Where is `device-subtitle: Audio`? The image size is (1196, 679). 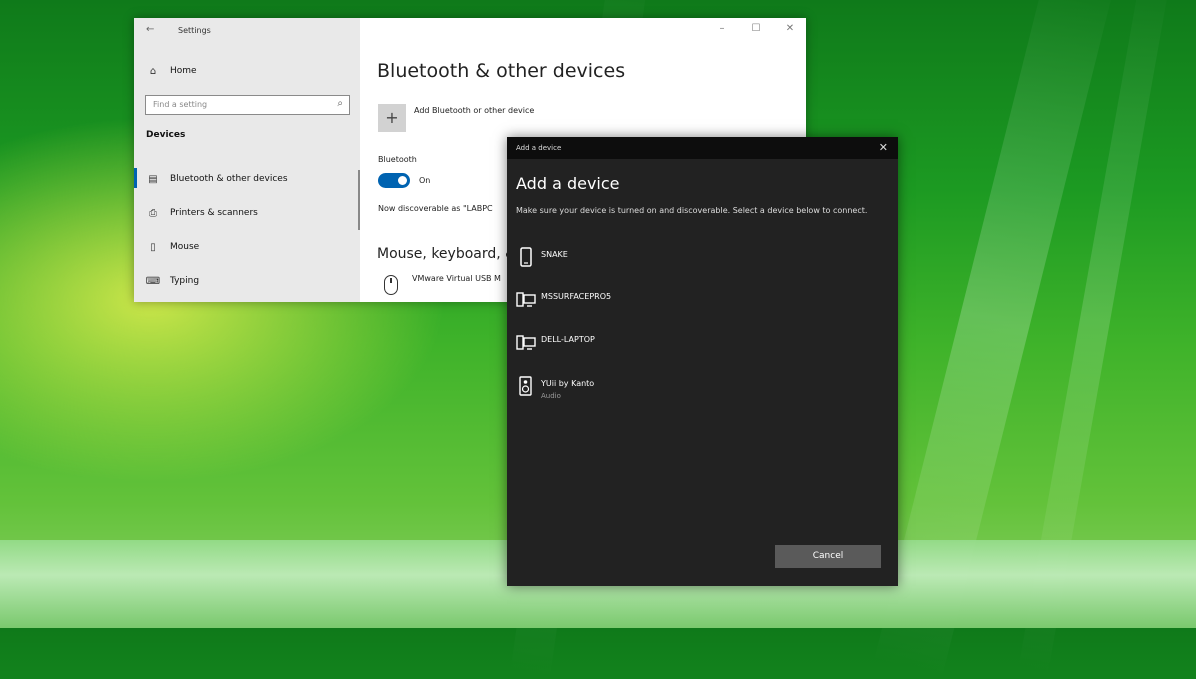
device-subtitle: Audio is located at coordinates (551, 396).